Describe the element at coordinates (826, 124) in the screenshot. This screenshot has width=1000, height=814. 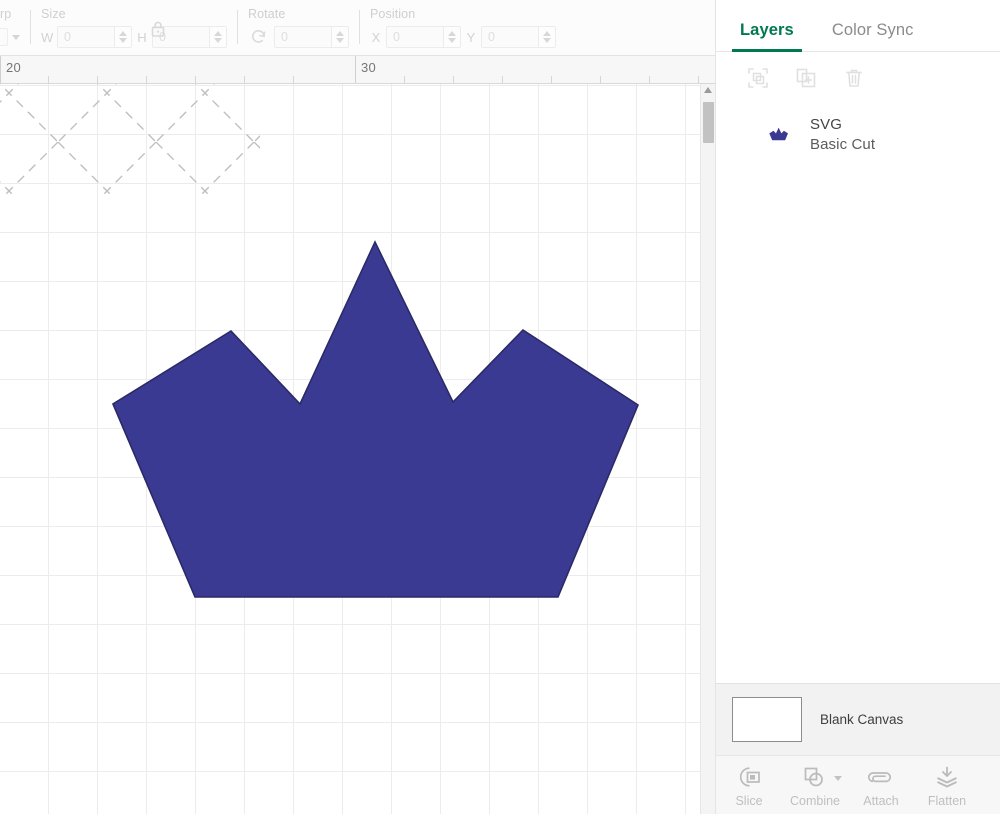
I see `layer-title: SVG` at that location.